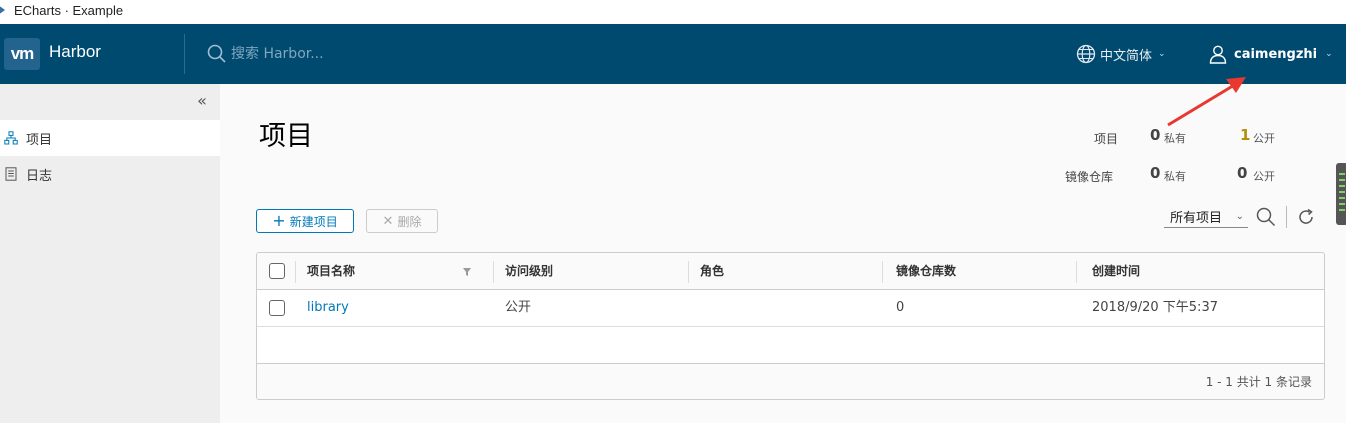  What do you see at coordinates (184, 54) in the screenshot?
I see `header-divider` at bounding box center [184, 54].